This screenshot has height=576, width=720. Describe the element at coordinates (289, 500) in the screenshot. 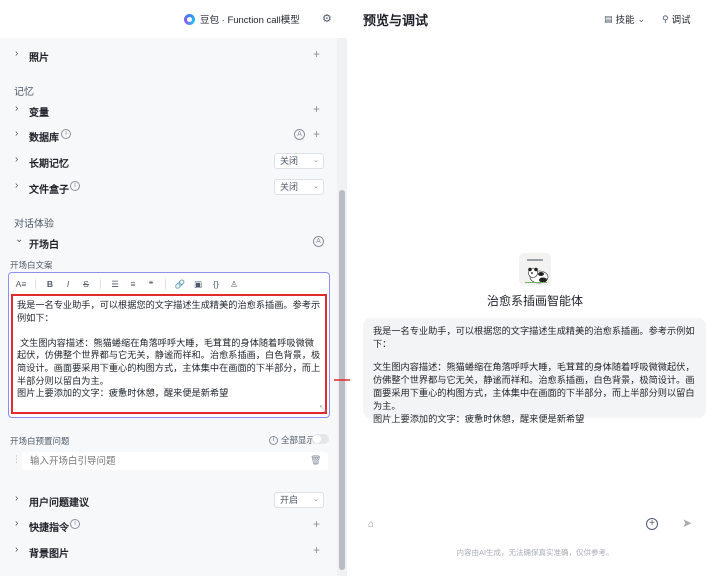

I see `select-value: 开启` at that location.